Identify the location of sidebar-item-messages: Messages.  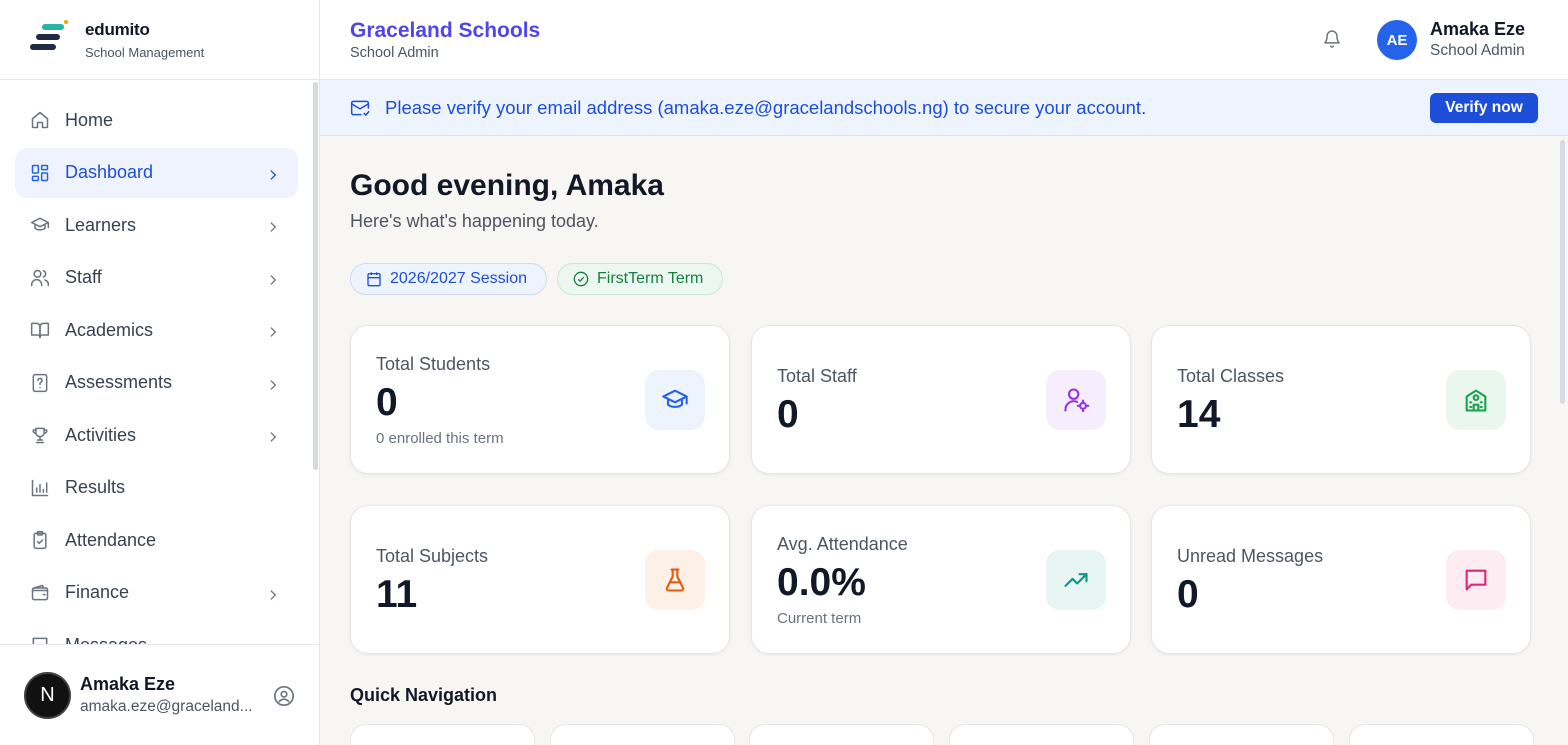
(156, 632).